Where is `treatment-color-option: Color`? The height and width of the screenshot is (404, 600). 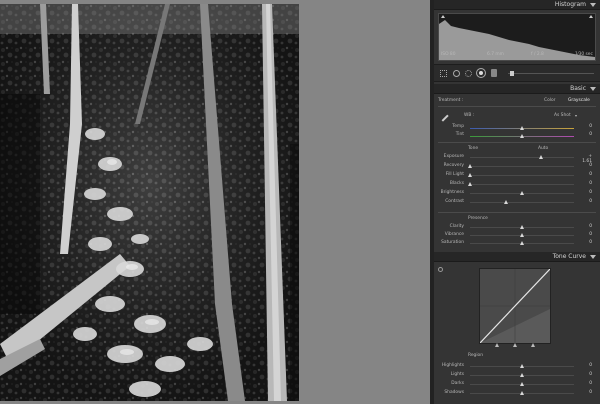 treatment-color-option: Color is located at coordinates (549, 100).